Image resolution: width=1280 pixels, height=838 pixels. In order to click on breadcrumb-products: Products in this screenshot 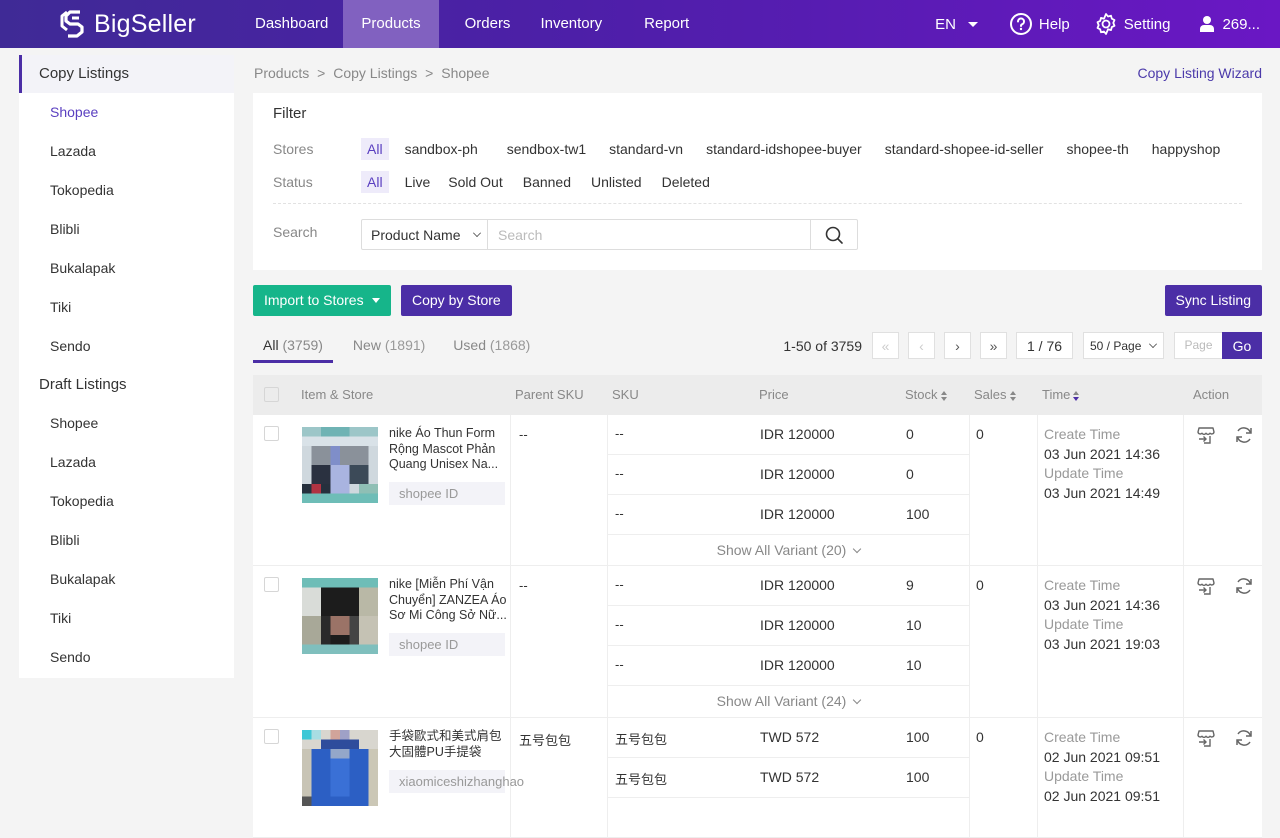, I will do `click(281, 73)`.